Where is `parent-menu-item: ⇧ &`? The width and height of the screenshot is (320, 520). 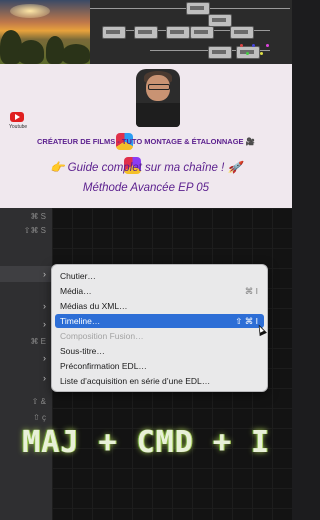
parent-menu-item: ⇧ & is located at coordinates (26, 403).